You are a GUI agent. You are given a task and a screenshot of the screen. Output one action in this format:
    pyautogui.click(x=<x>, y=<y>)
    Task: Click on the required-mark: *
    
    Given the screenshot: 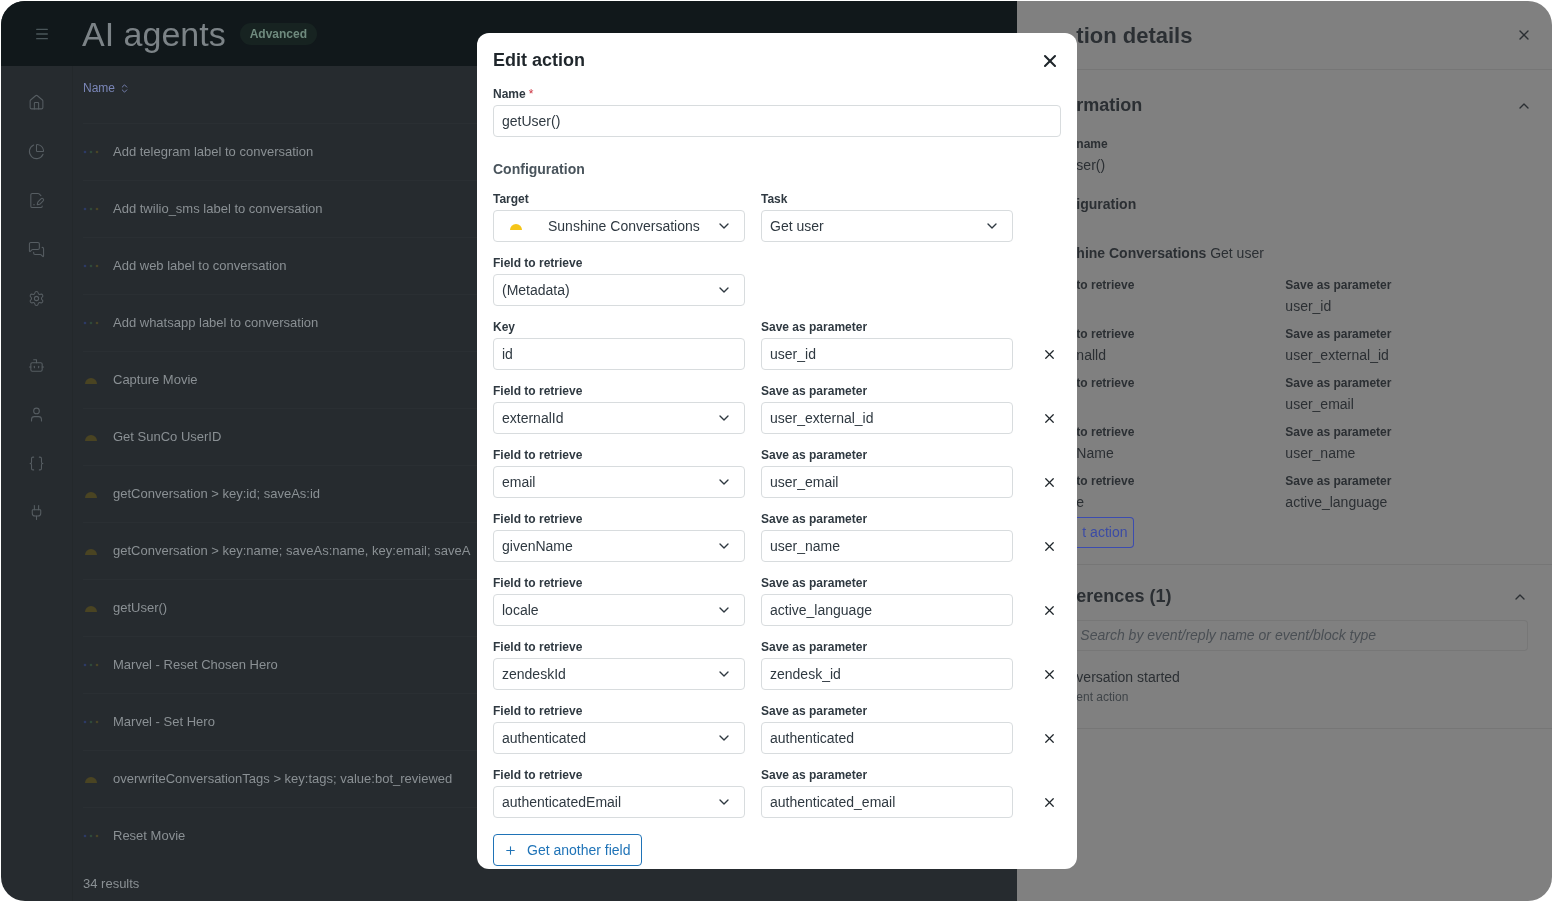 What is the action you would take?
    pyautogui.click(x=531, y=94)
    